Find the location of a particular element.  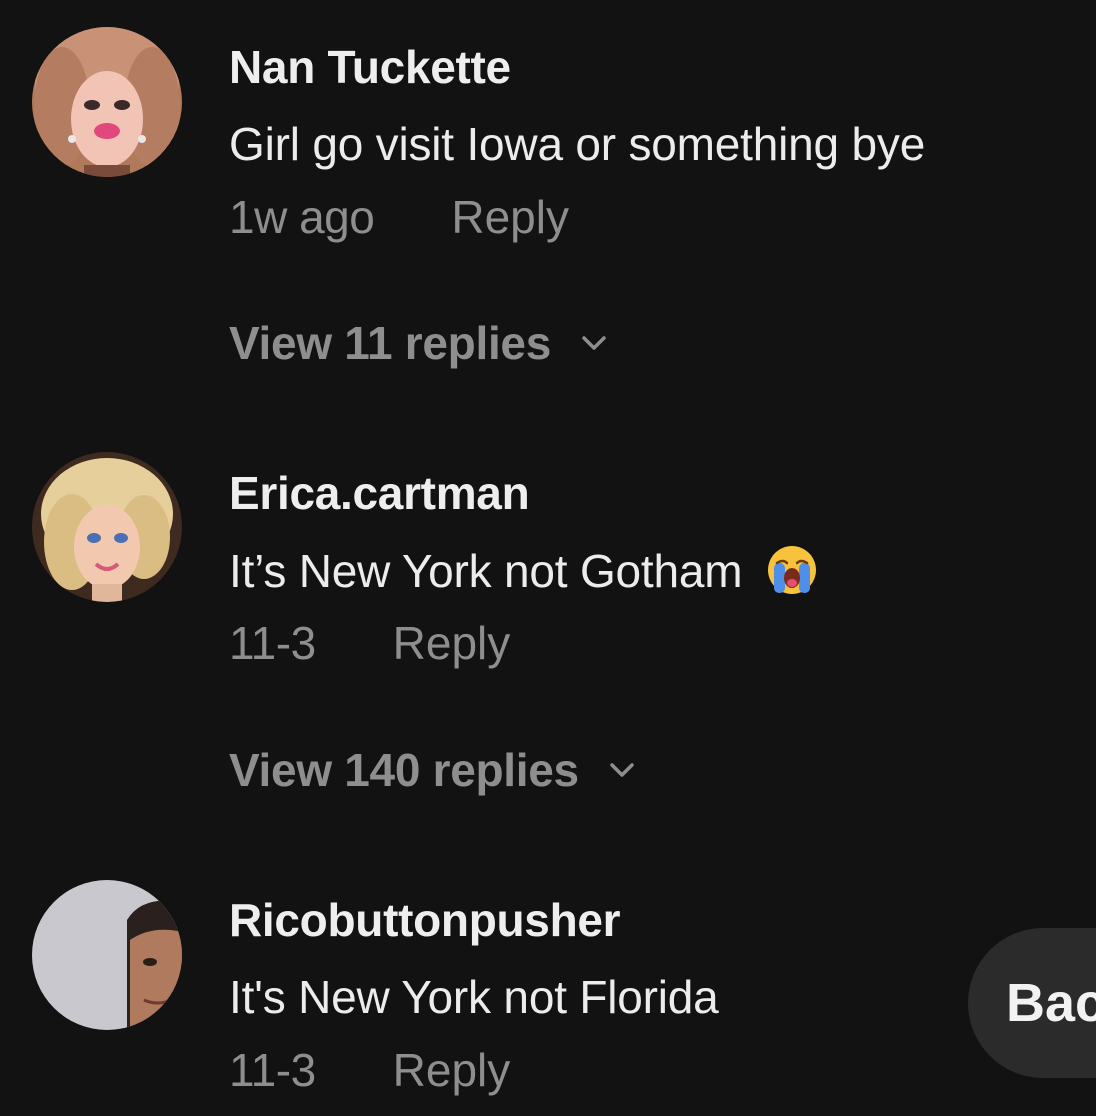

comment-text: It’s New York not Gotham is located at coordinates (523, 571).